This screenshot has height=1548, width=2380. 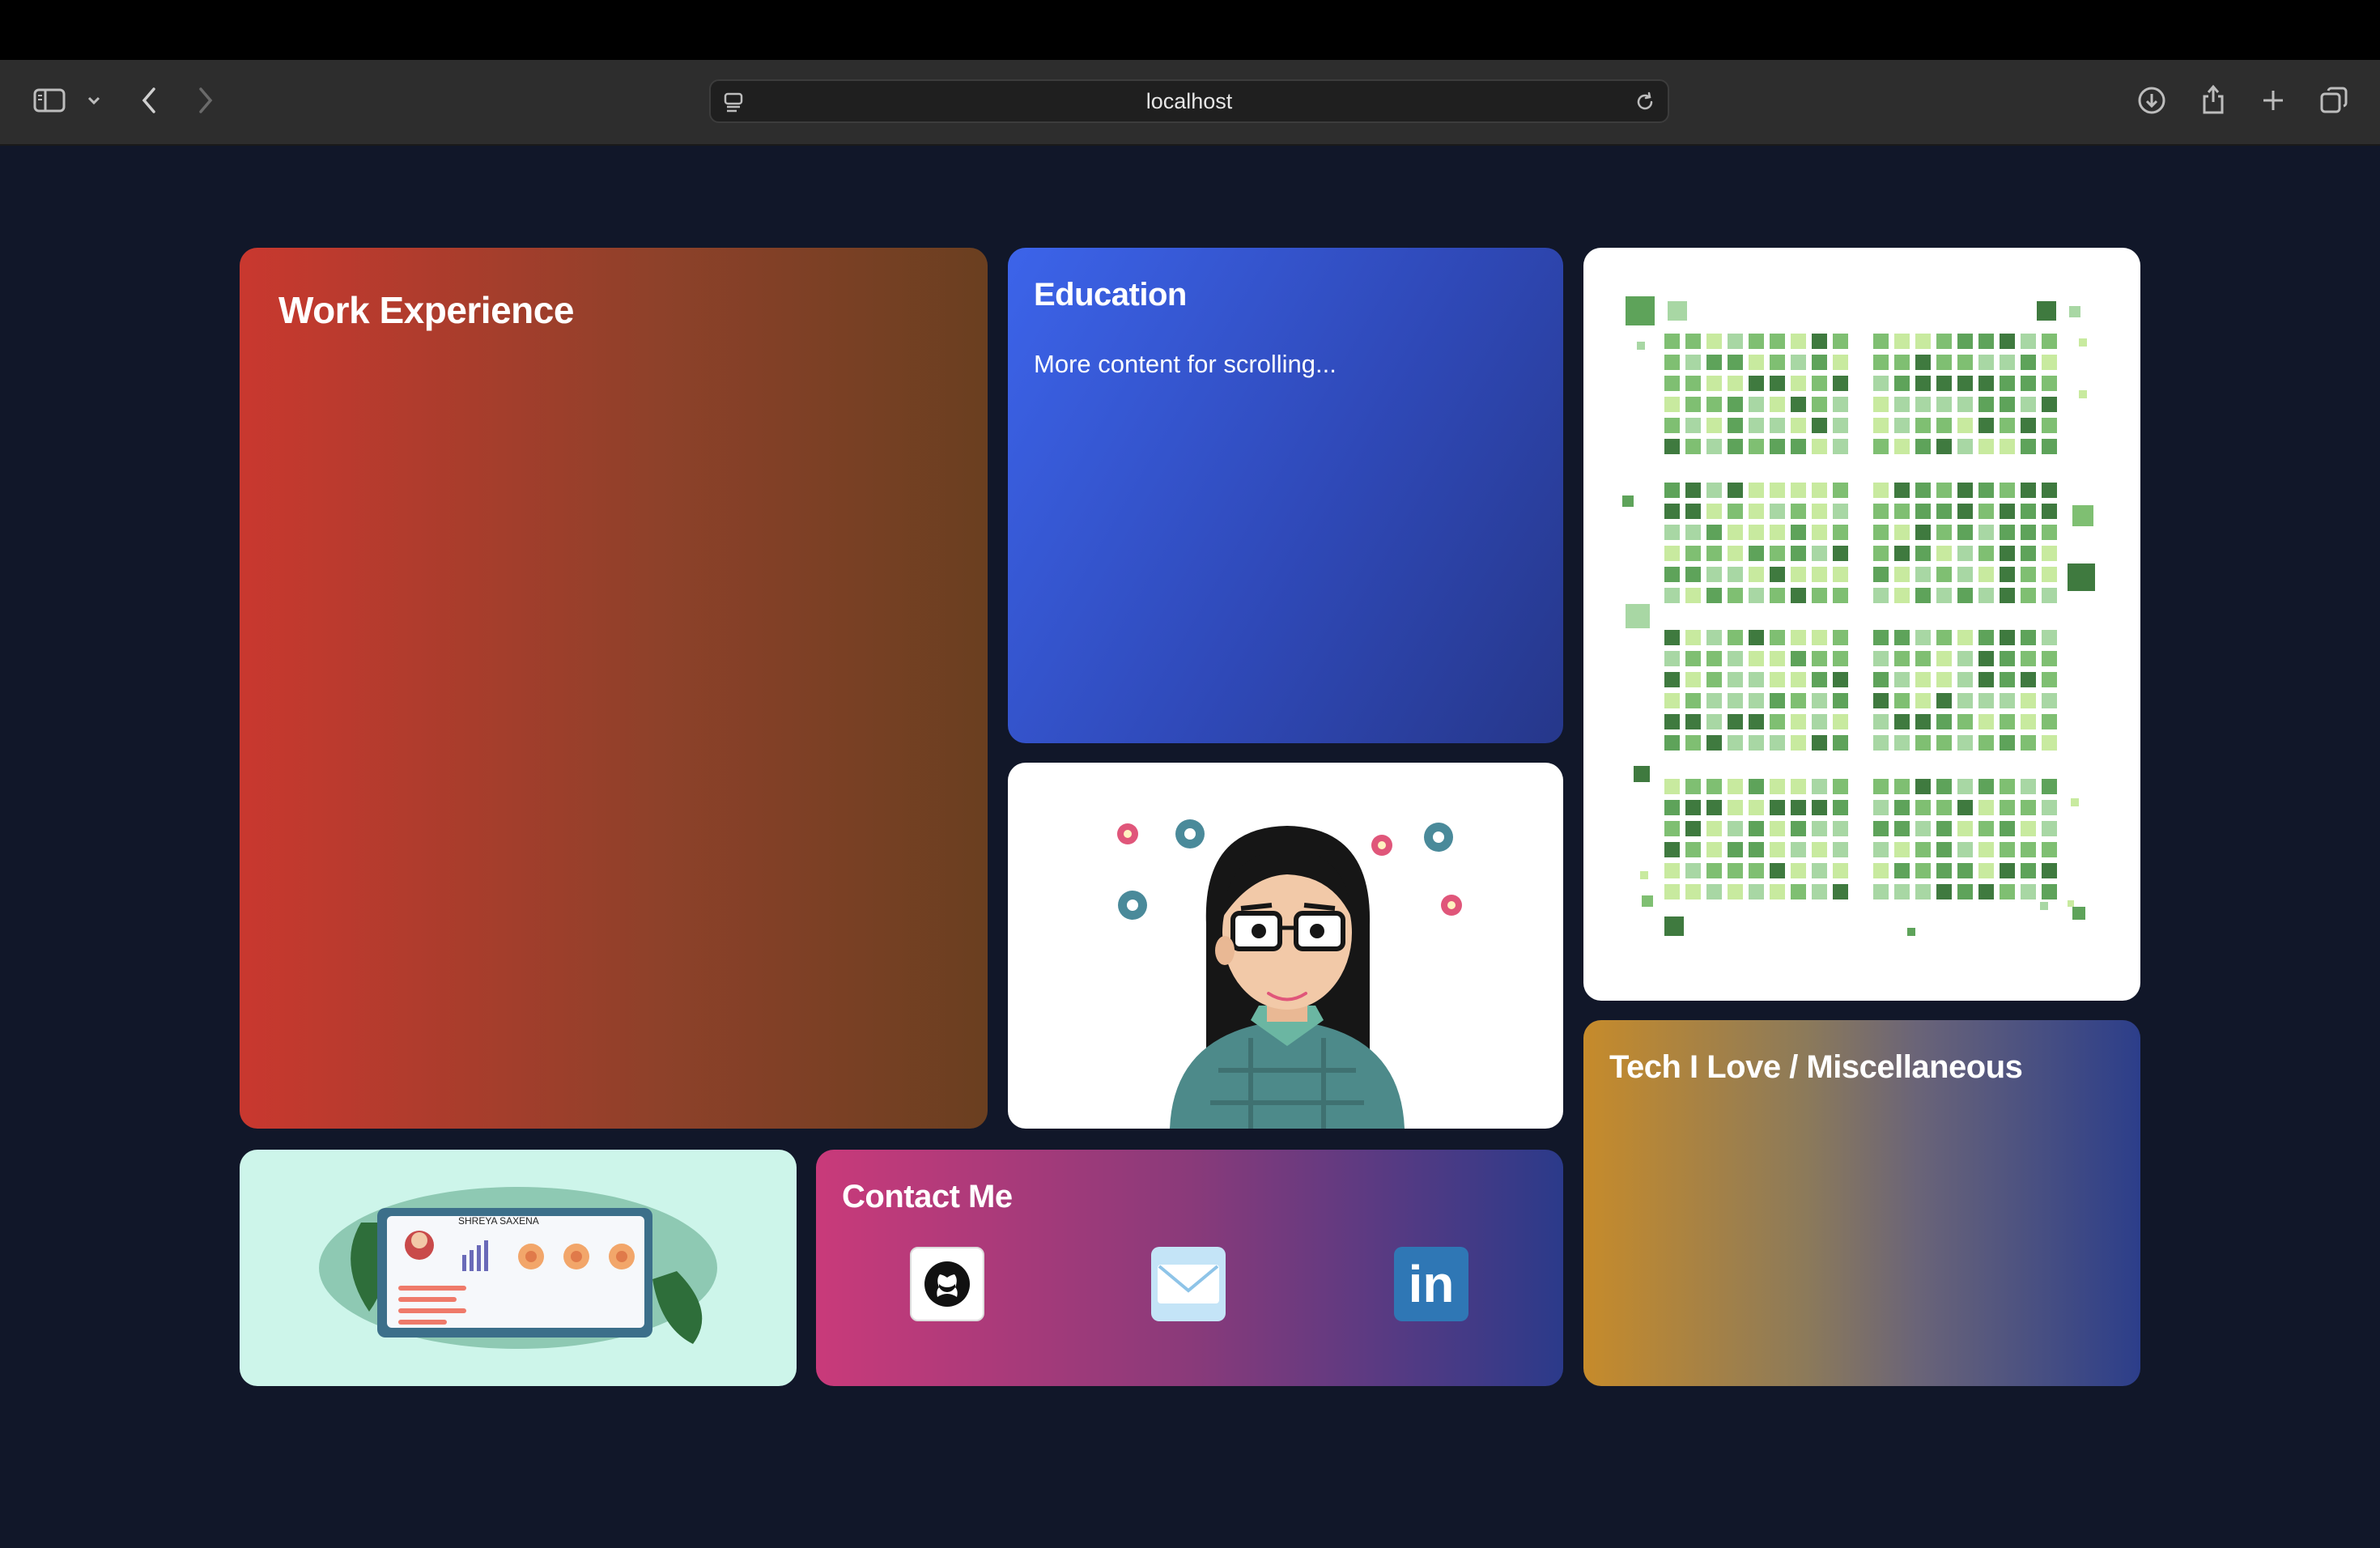 I want to click on download-icon, so click(x=2152, y=100).